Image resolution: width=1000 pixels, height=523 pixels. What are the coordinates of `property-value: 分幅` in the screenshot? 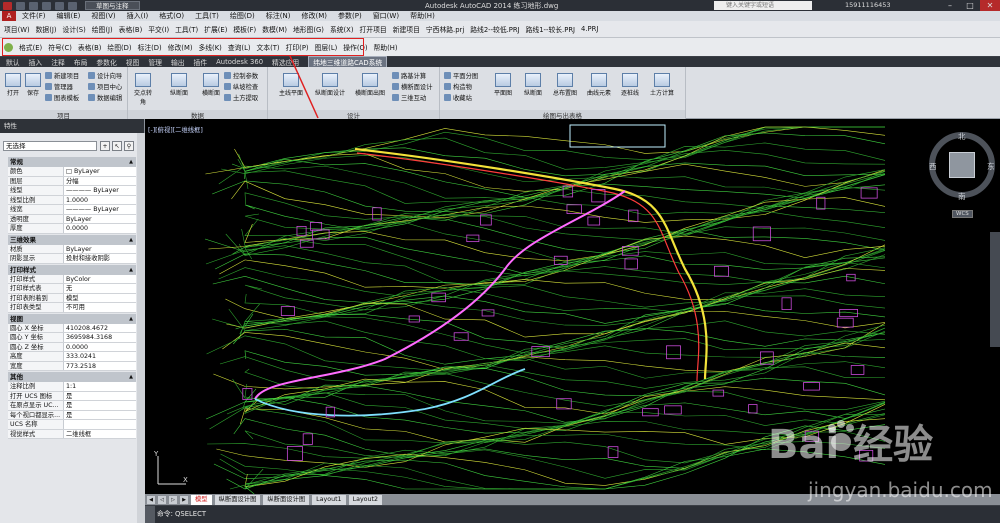 It's located at (100, 180).